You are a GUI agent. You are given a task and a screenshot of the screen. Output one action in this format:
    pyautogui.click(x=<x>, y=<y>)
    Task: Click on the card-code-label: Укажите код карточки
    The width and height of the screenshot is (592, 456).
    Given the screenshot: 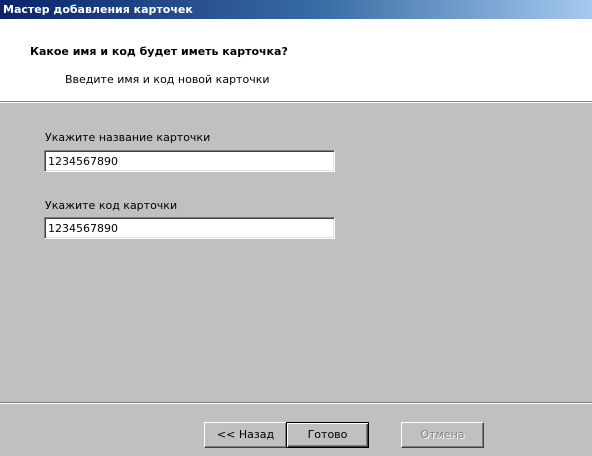 What is the action you would take?
    pyautogui.click(x=111, y=205)
    